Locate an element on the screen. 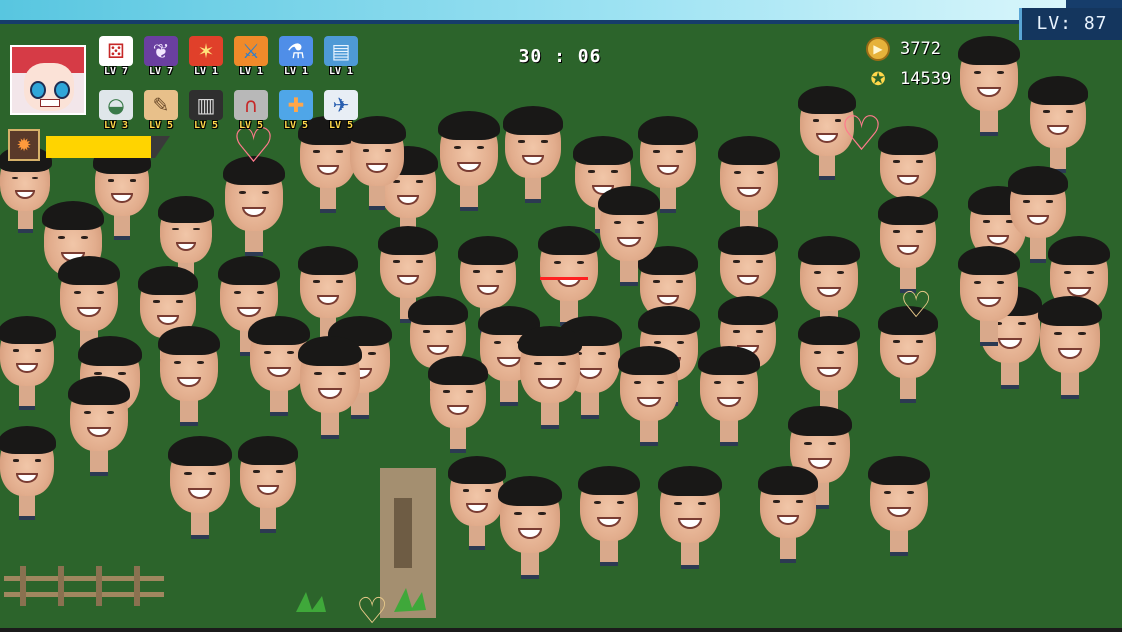 This screenshot has height=632, width=1122. rice-bowl-icon: ◒ is located at coordinates (116, 105).